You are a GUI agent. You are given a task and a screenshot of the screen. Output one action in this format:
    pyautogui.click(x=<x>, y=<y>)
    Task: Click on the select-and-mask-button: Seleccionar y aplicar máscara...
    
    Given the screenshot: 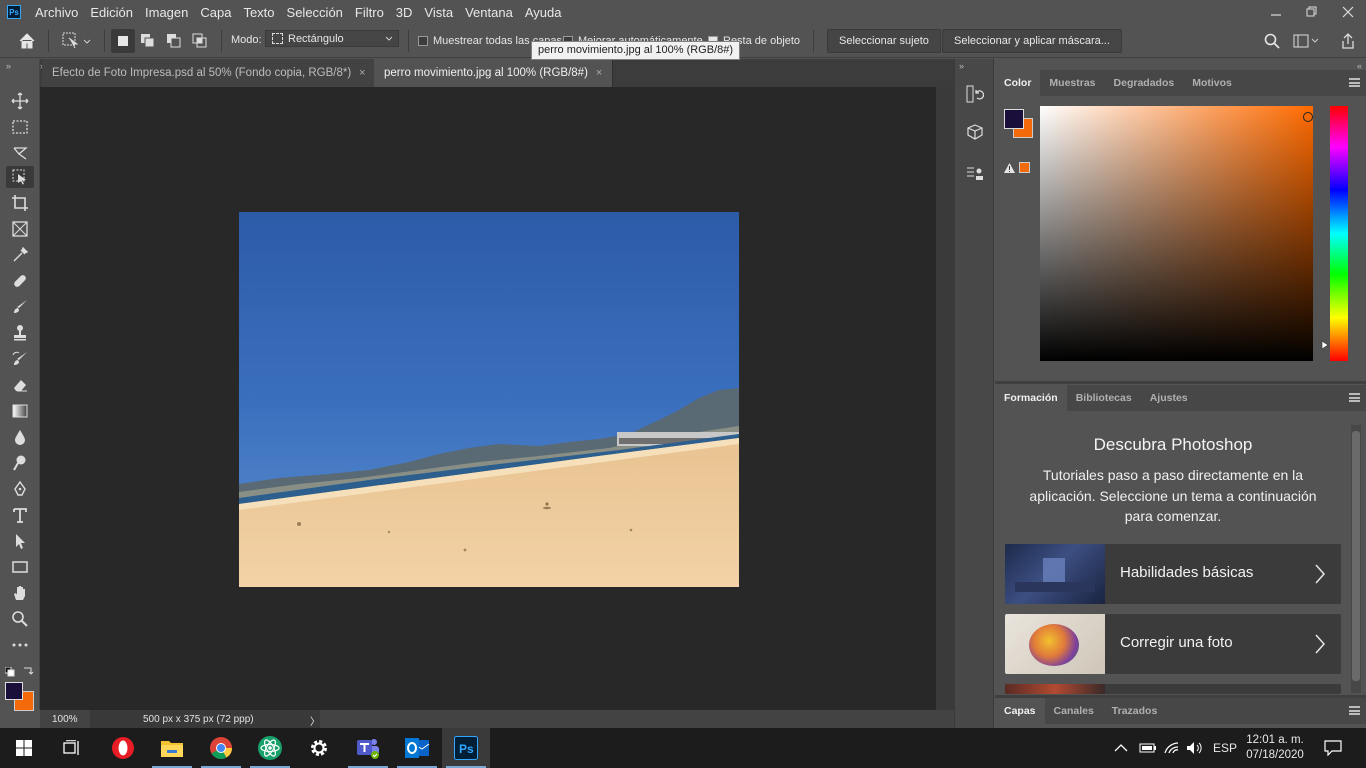 What is the action you would take?
    pyautogui.click(x=1032, y=41)
    